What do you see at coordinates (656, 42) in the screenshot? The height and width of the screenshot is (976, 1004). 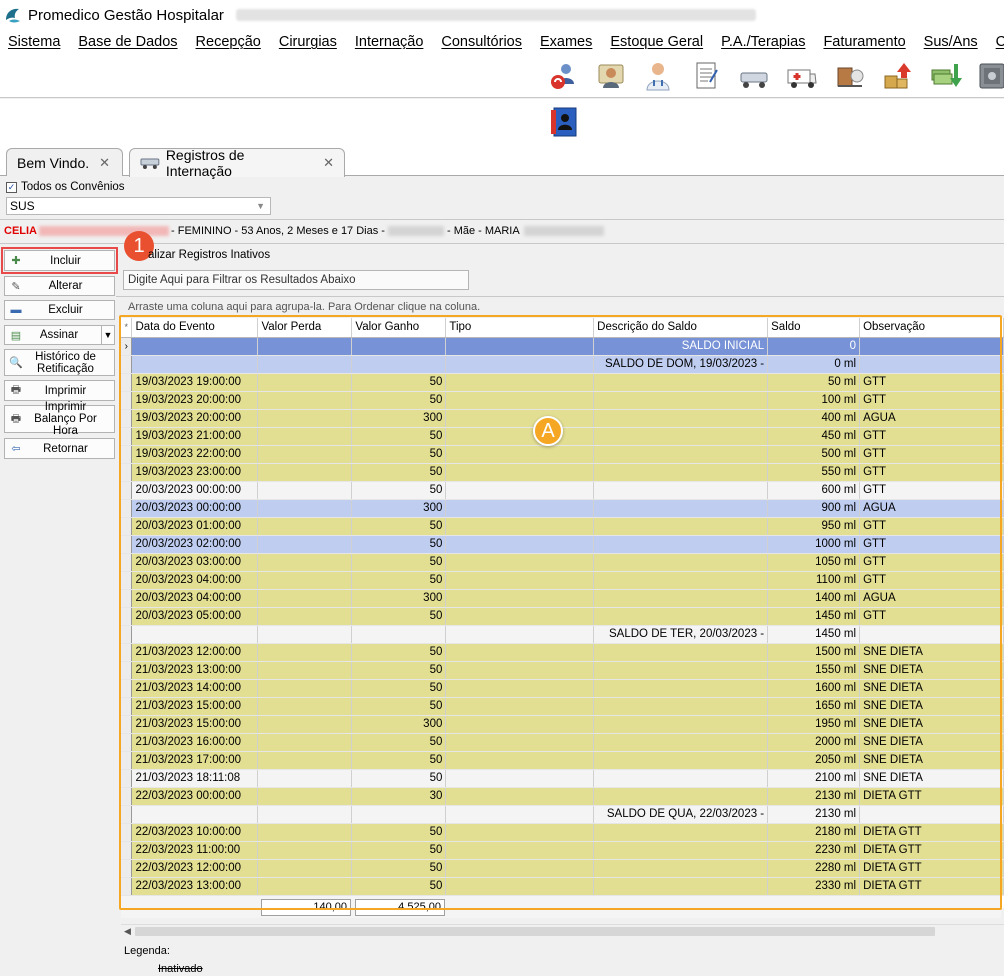 I see `menu-estoque-geral: Estoque Geral` at bounding box center [656, 42].